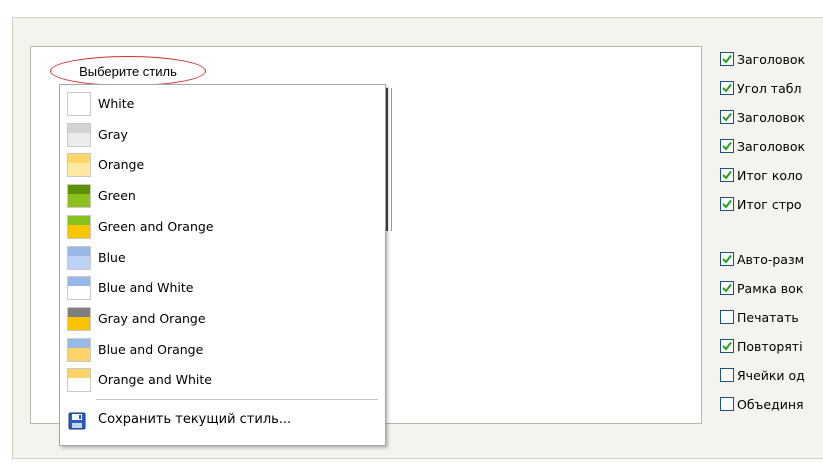 Image resolution: width=823 pixels, height=473 pixels. I want to click on style-option-blue: Blue, so click(222, 258).